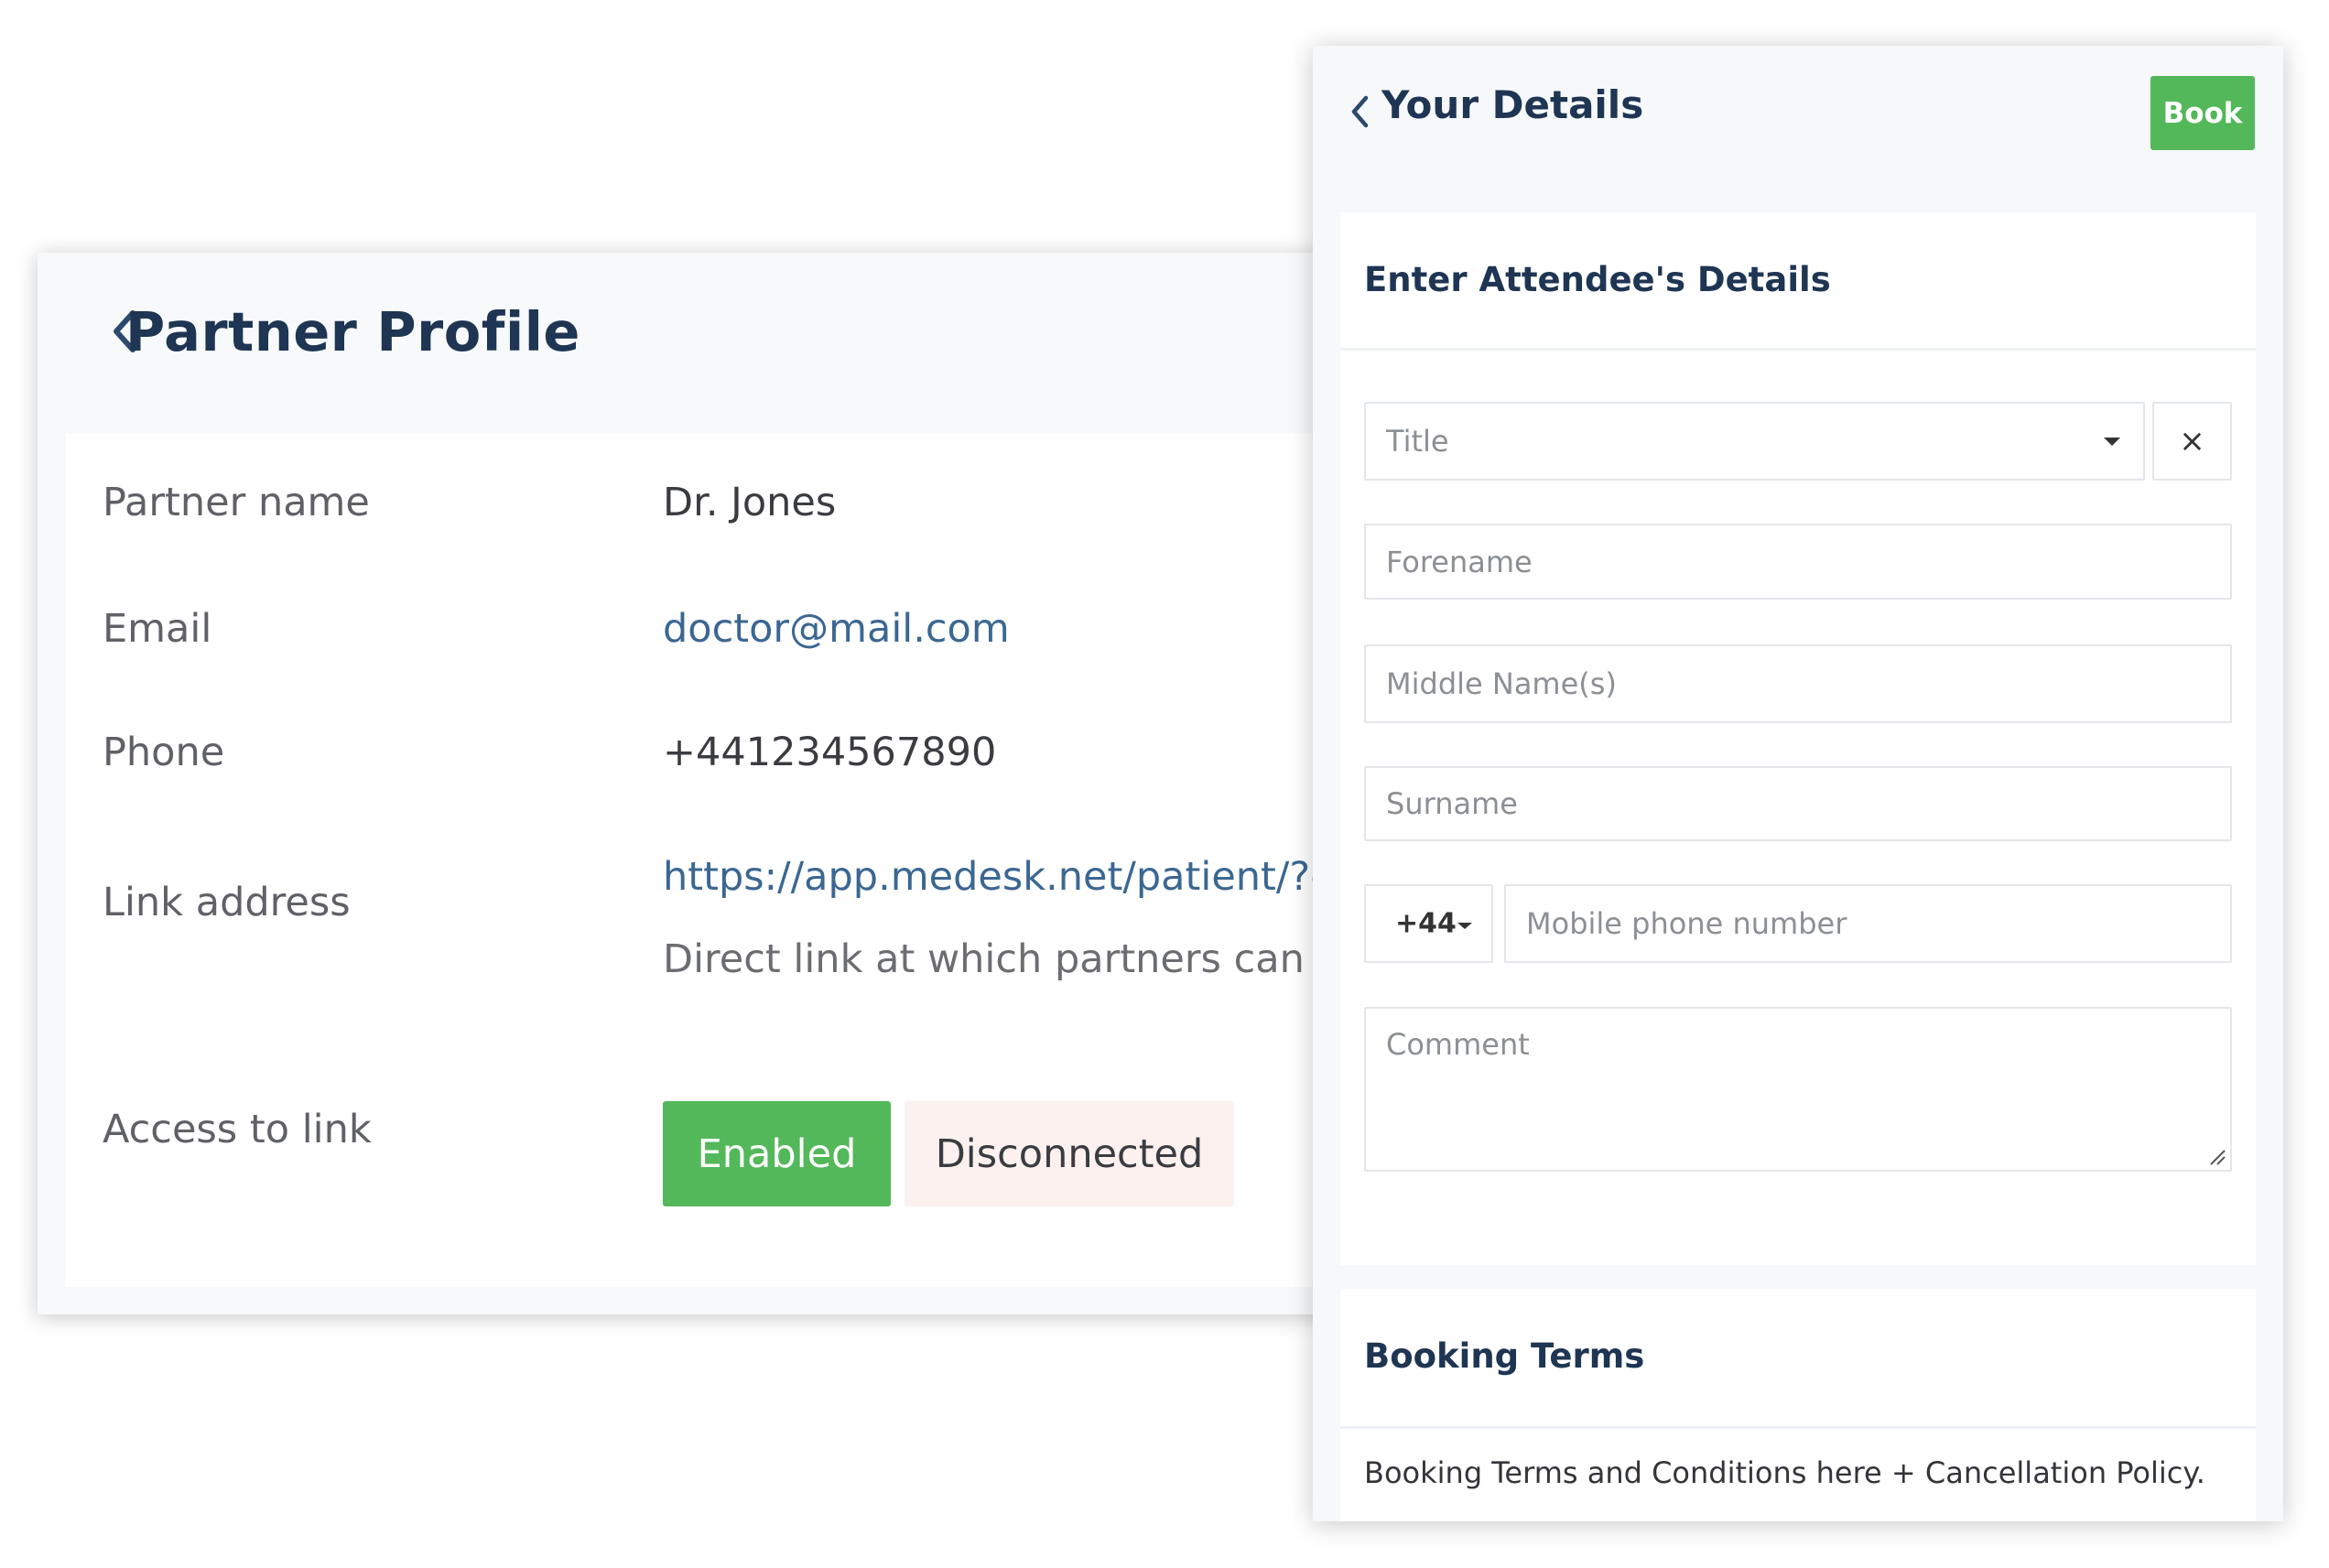 The image size is (2329, 1568). I want to click on page-title: Partner Profile, so click(352, 332).